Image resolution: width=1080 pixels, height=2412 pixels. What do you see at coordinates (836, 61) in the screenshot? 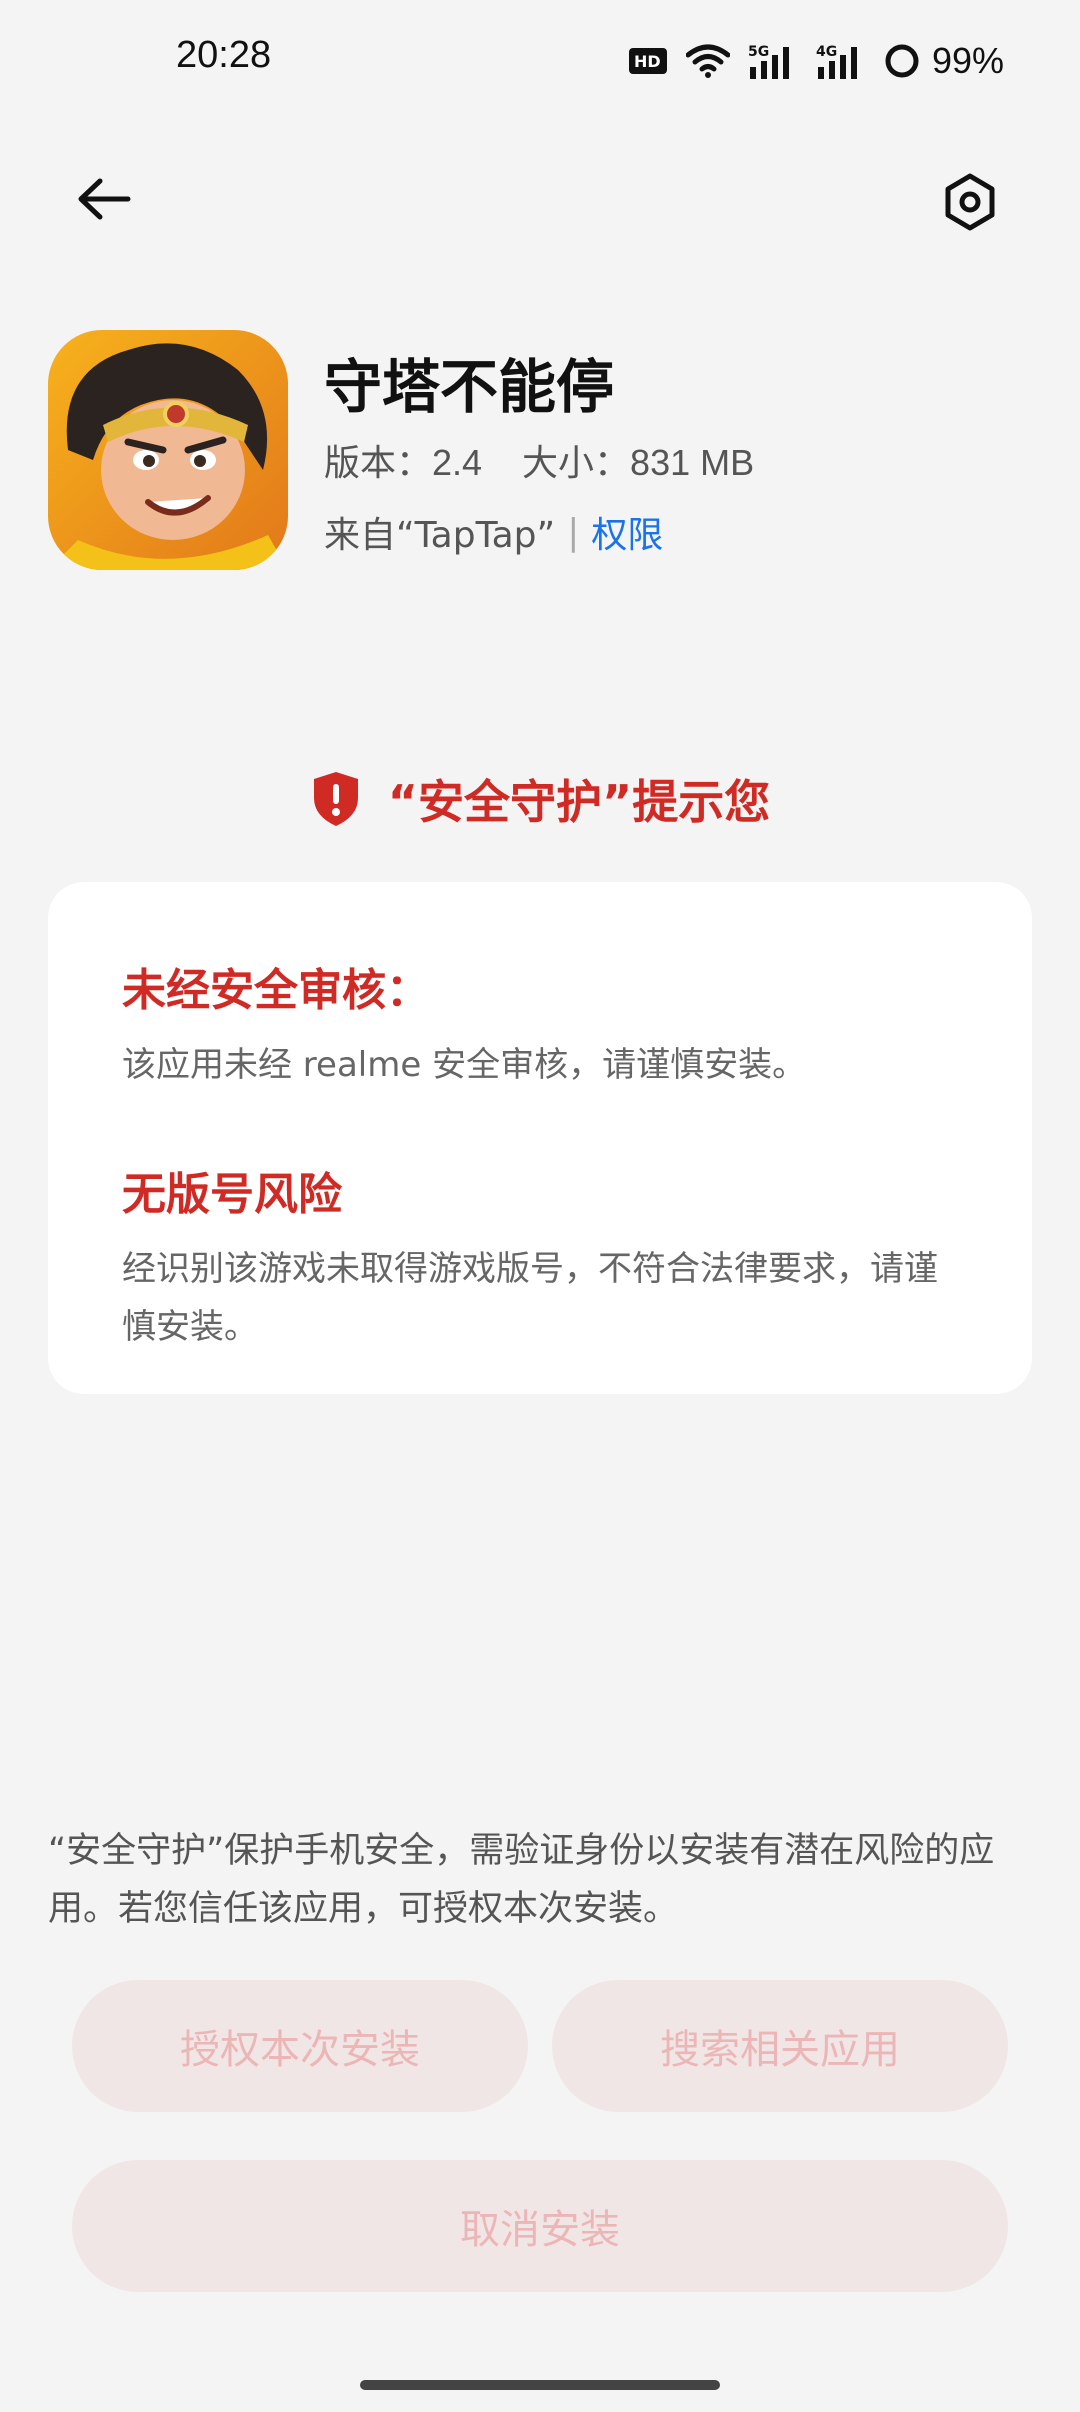
I see `signal-4g-icon: 4G` at bounding box center [836, 61].